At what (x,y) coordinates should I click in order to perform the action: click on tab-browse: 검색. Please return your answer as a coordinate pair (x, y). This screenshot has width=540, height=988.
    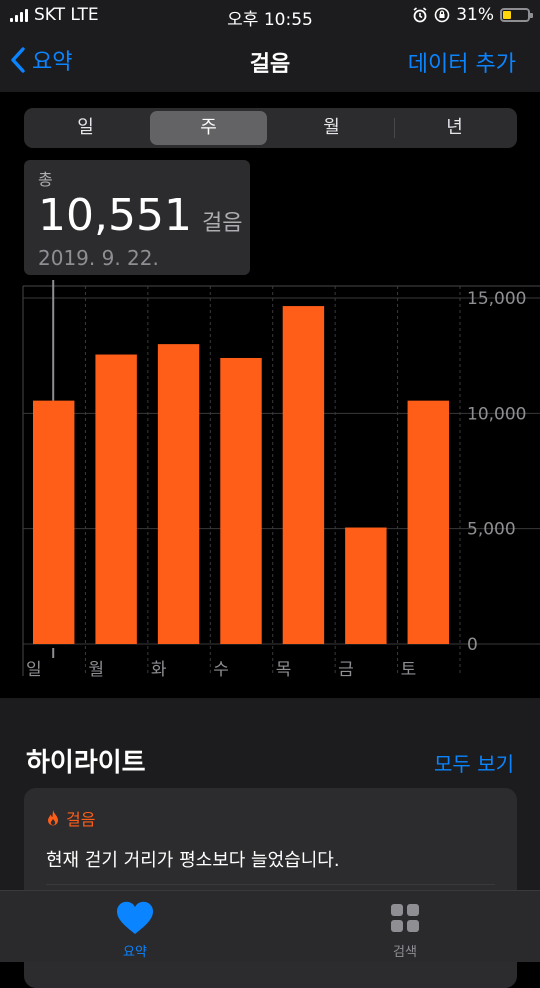
    Looking at the image, I should click on (405, 929).